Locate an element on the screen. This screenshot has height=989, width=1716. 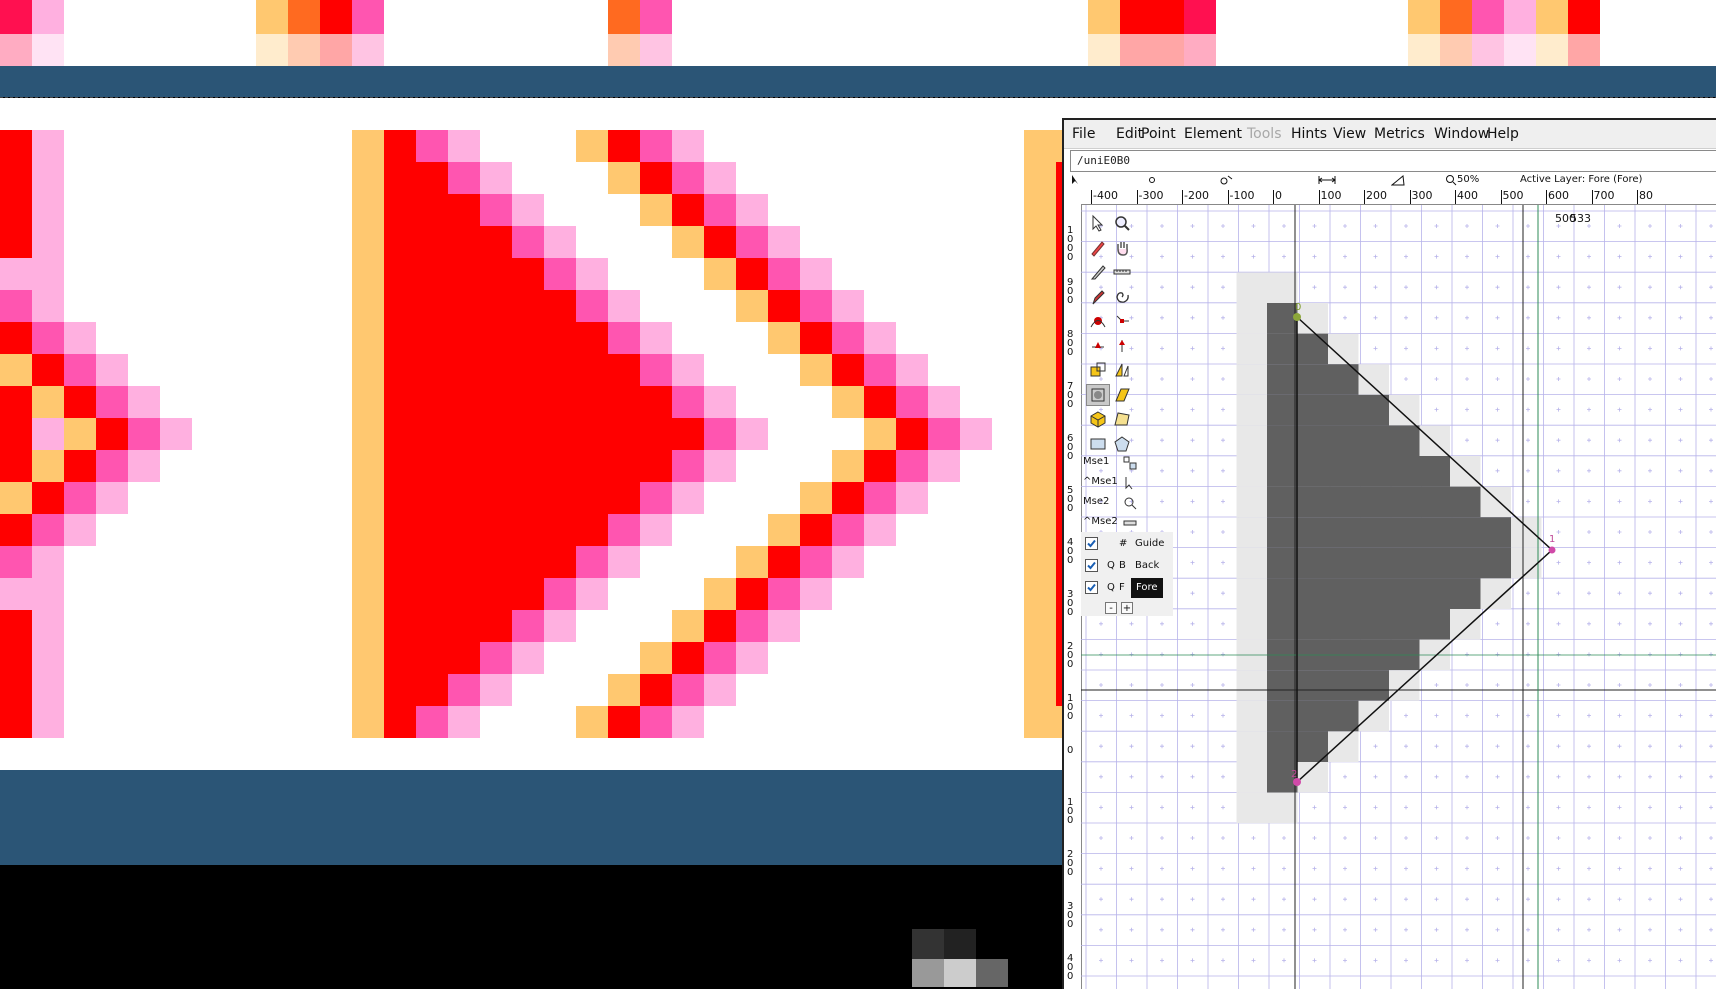
menu-edit: Edit is located at coordinates (1129, 134).